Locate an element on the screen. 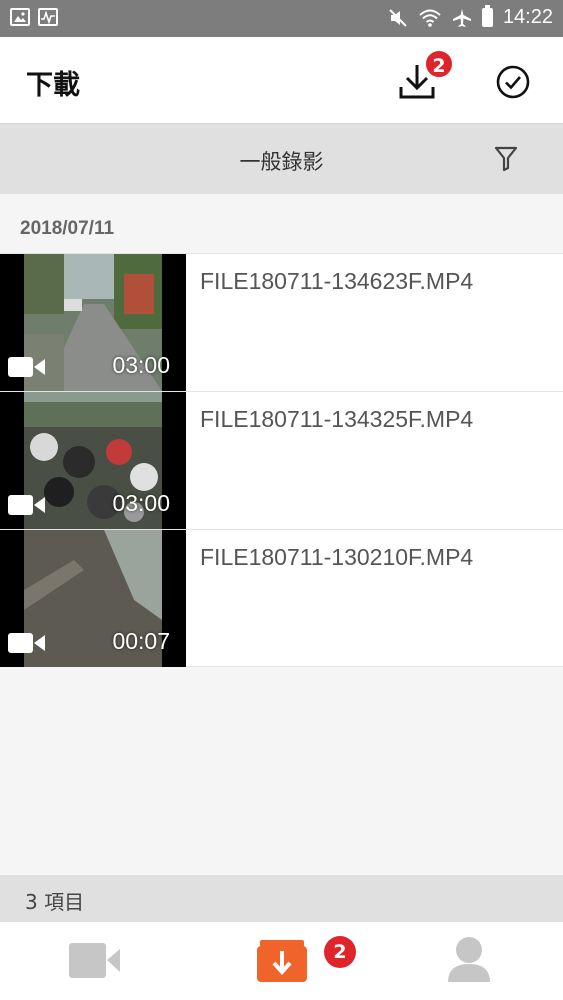 This screenshot has width=563, height=1000. filter-bar: 一般錄影 is located at coordinates (281, 159).